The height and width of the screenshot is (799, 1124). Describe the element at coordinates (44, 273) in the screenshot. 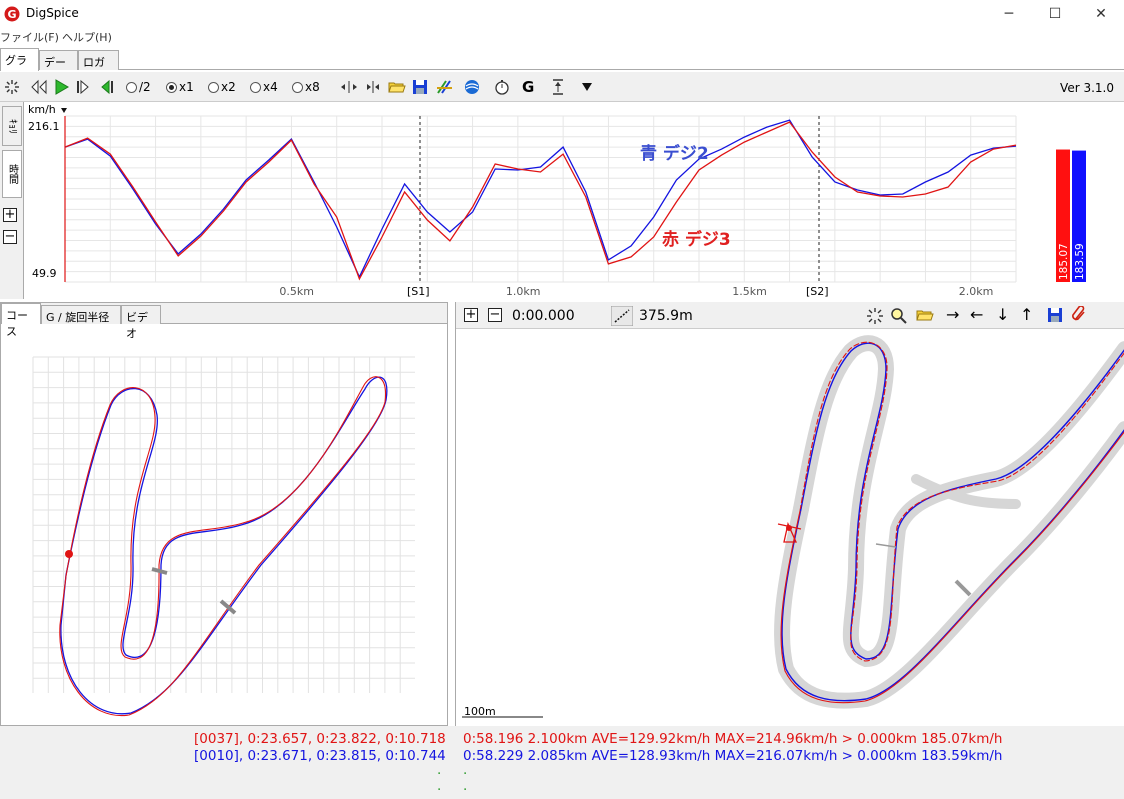

I see `y-min-label: 49.9` at that location.